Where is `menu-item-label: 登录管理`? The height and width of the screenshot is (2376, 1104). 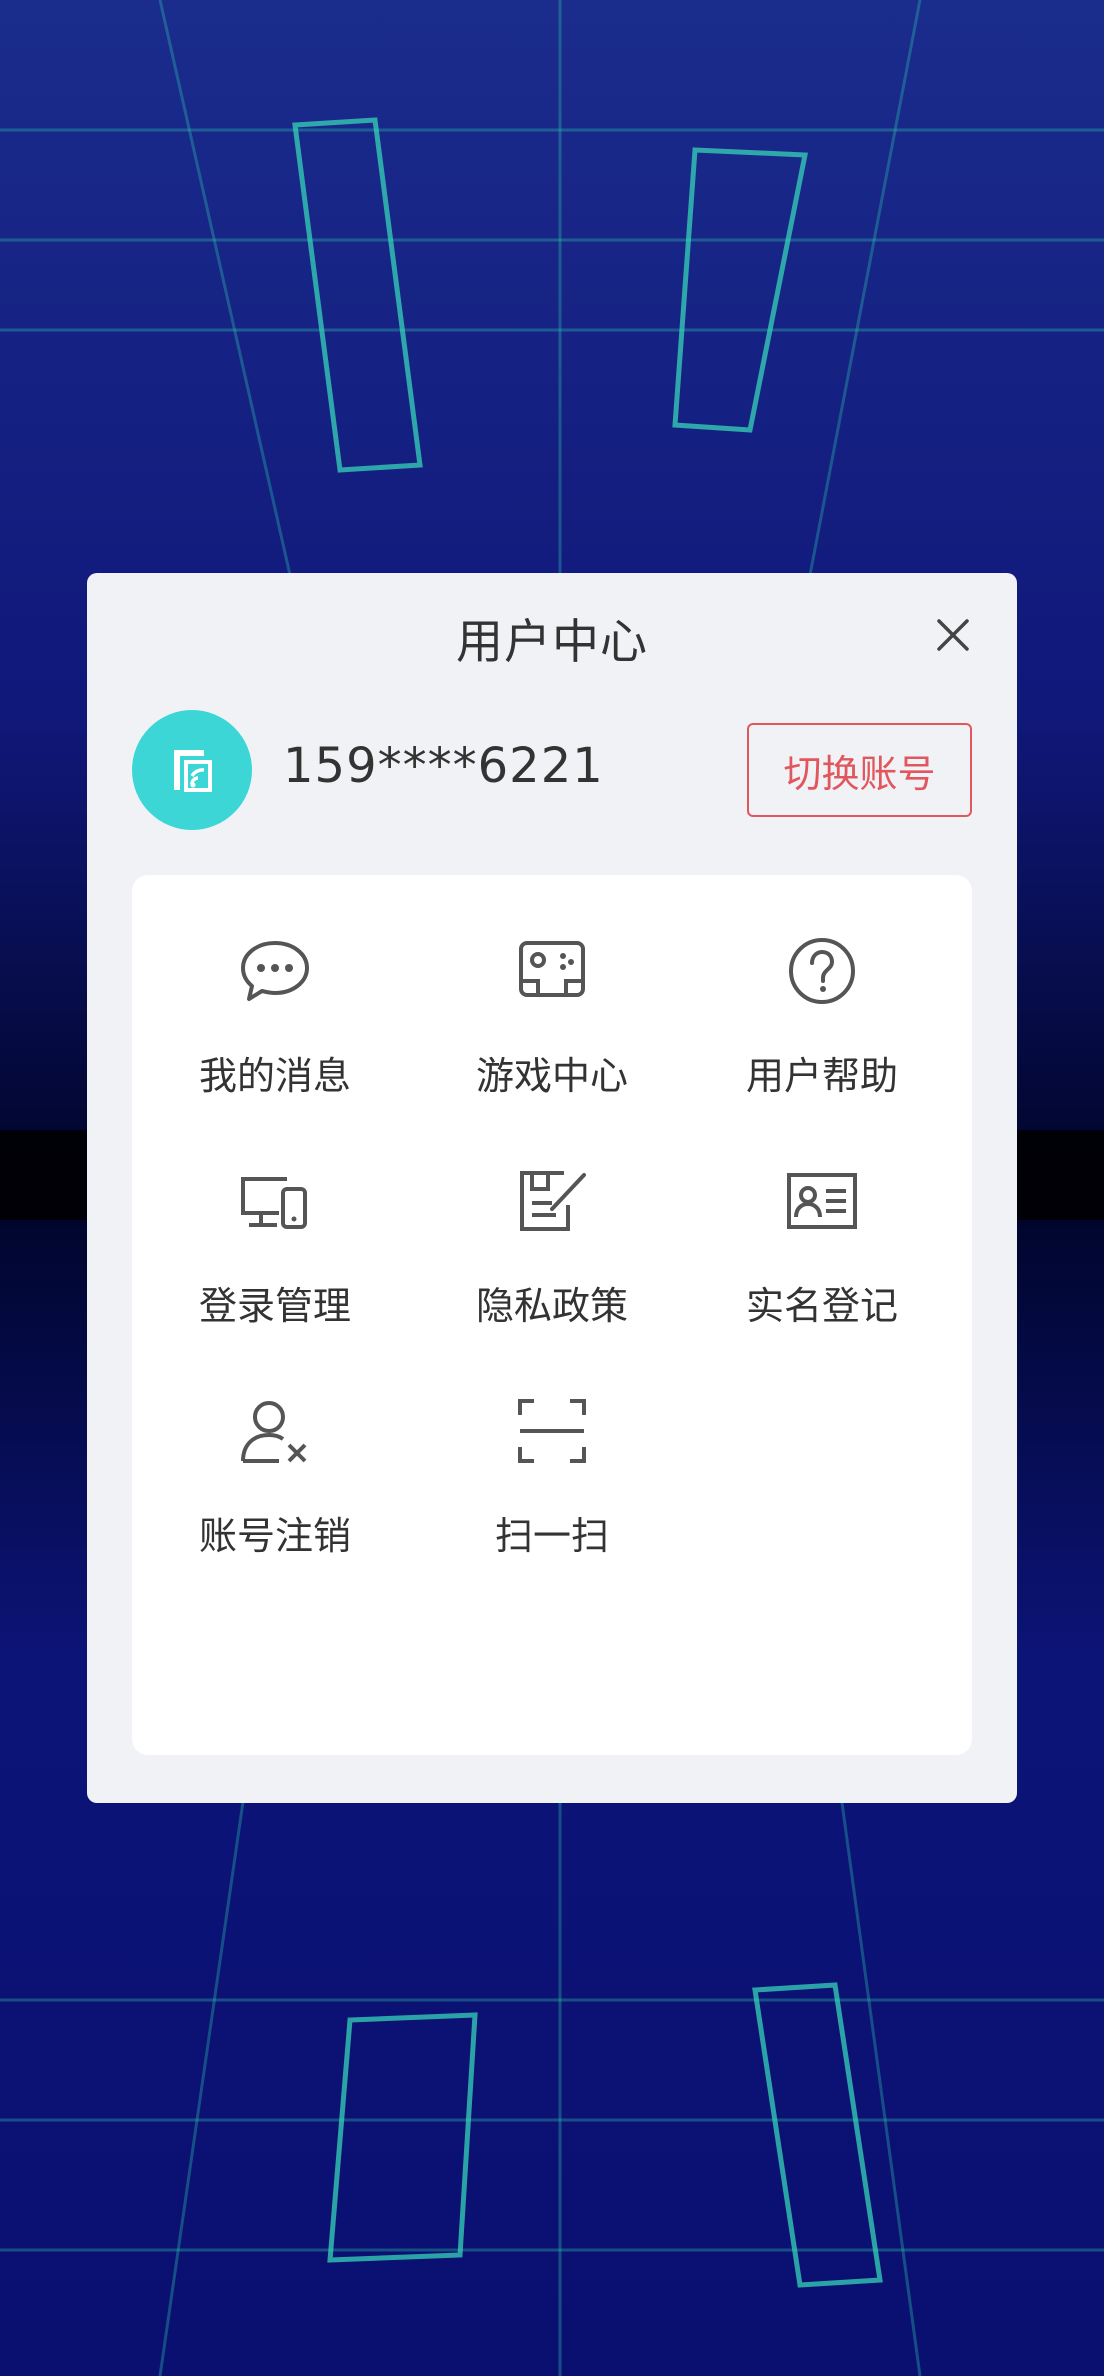 menu-item-label: 登录管理 is located at coordinates (274, 1306).